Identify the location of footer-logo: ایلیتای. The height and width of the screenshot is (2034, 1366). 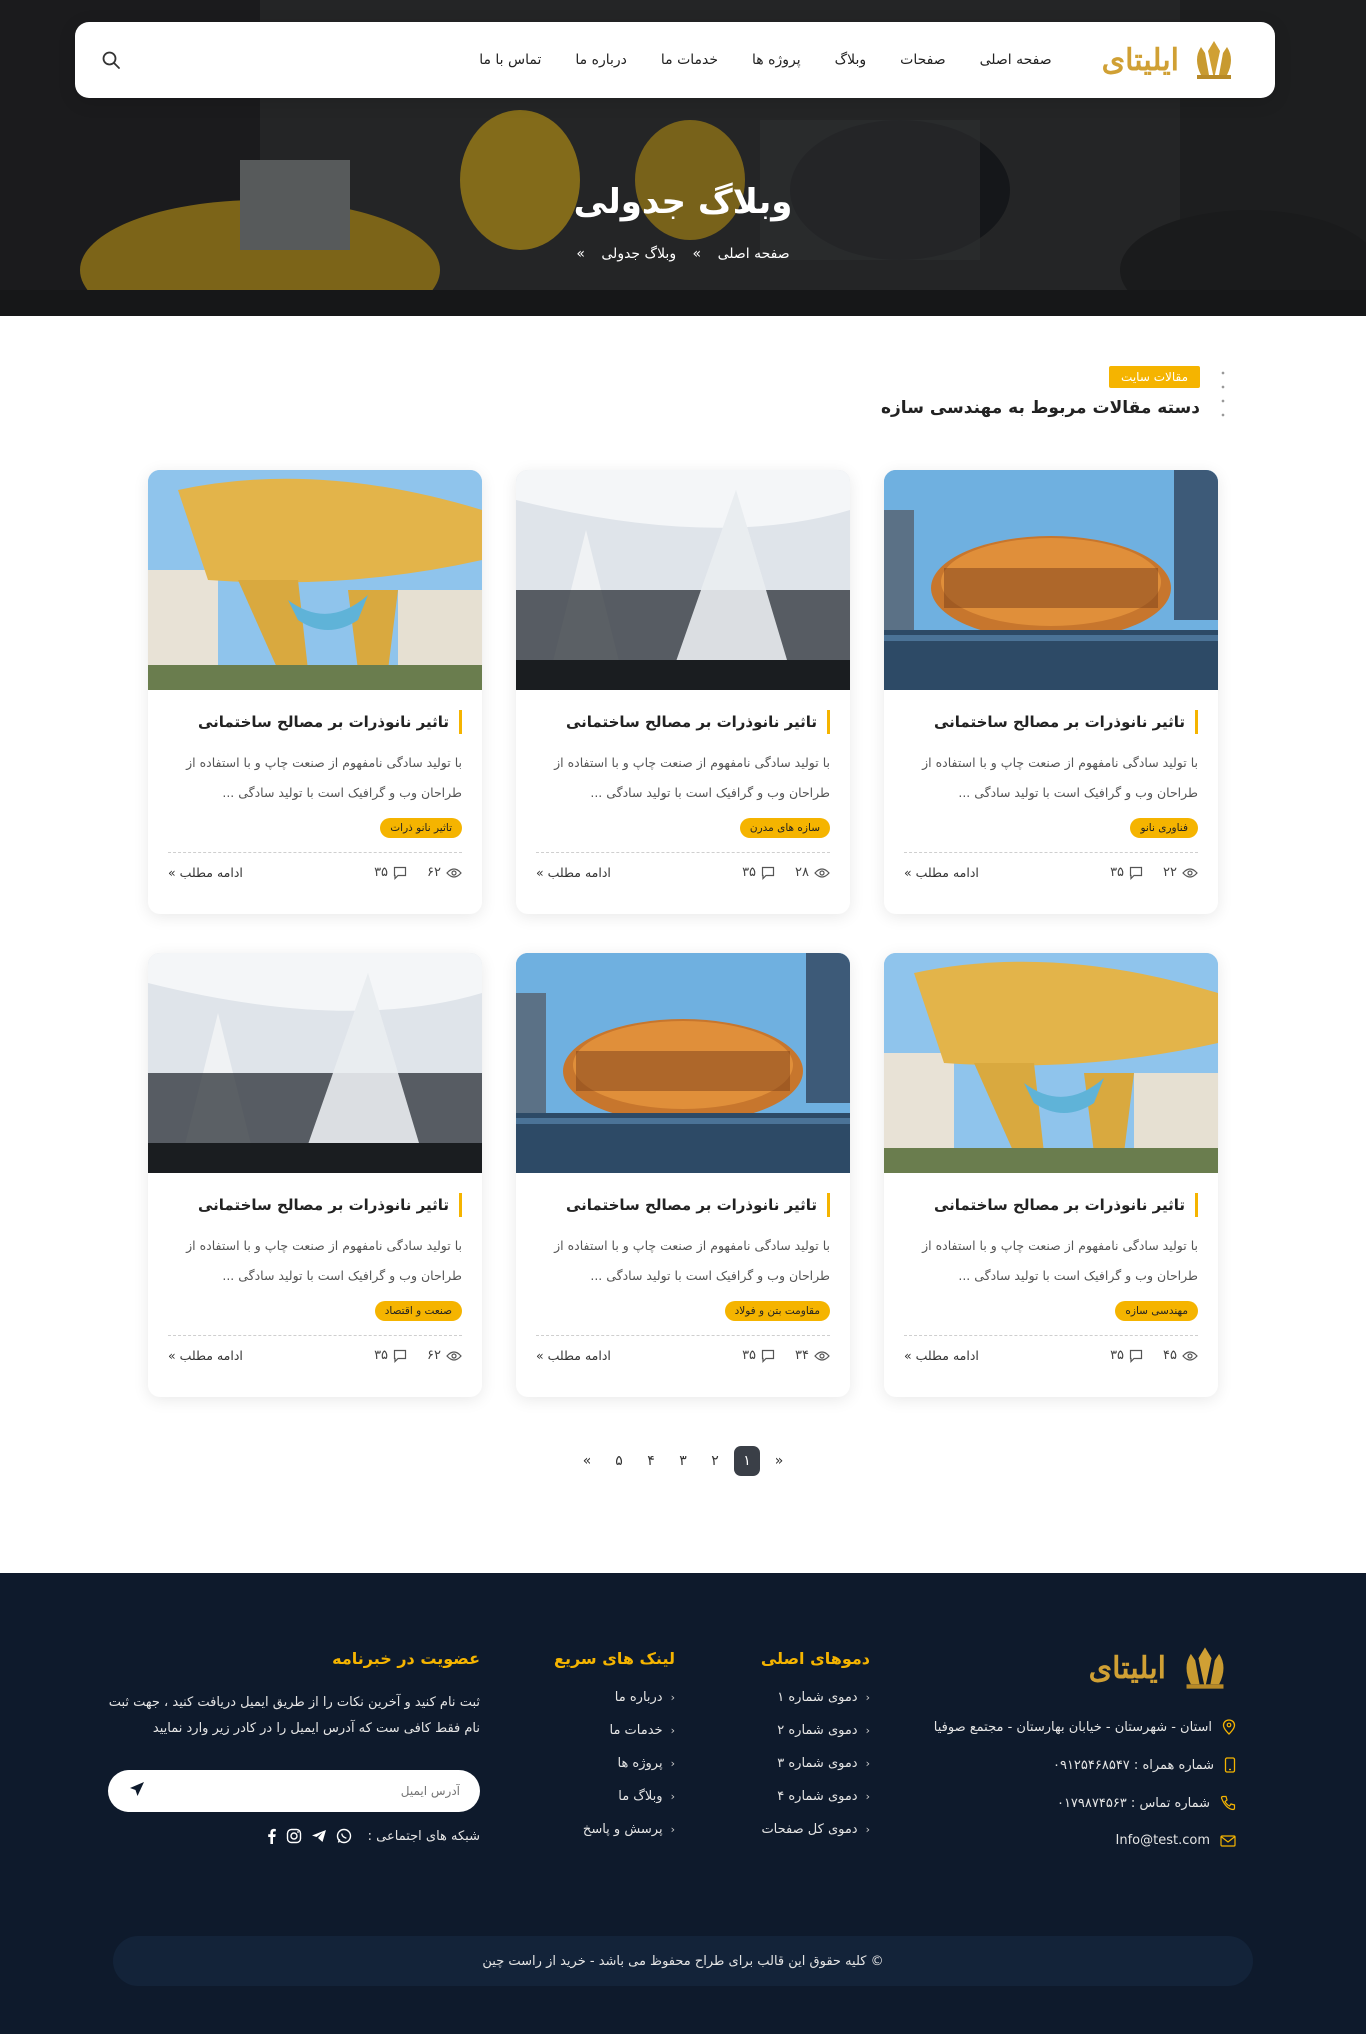
(1085, 1668).